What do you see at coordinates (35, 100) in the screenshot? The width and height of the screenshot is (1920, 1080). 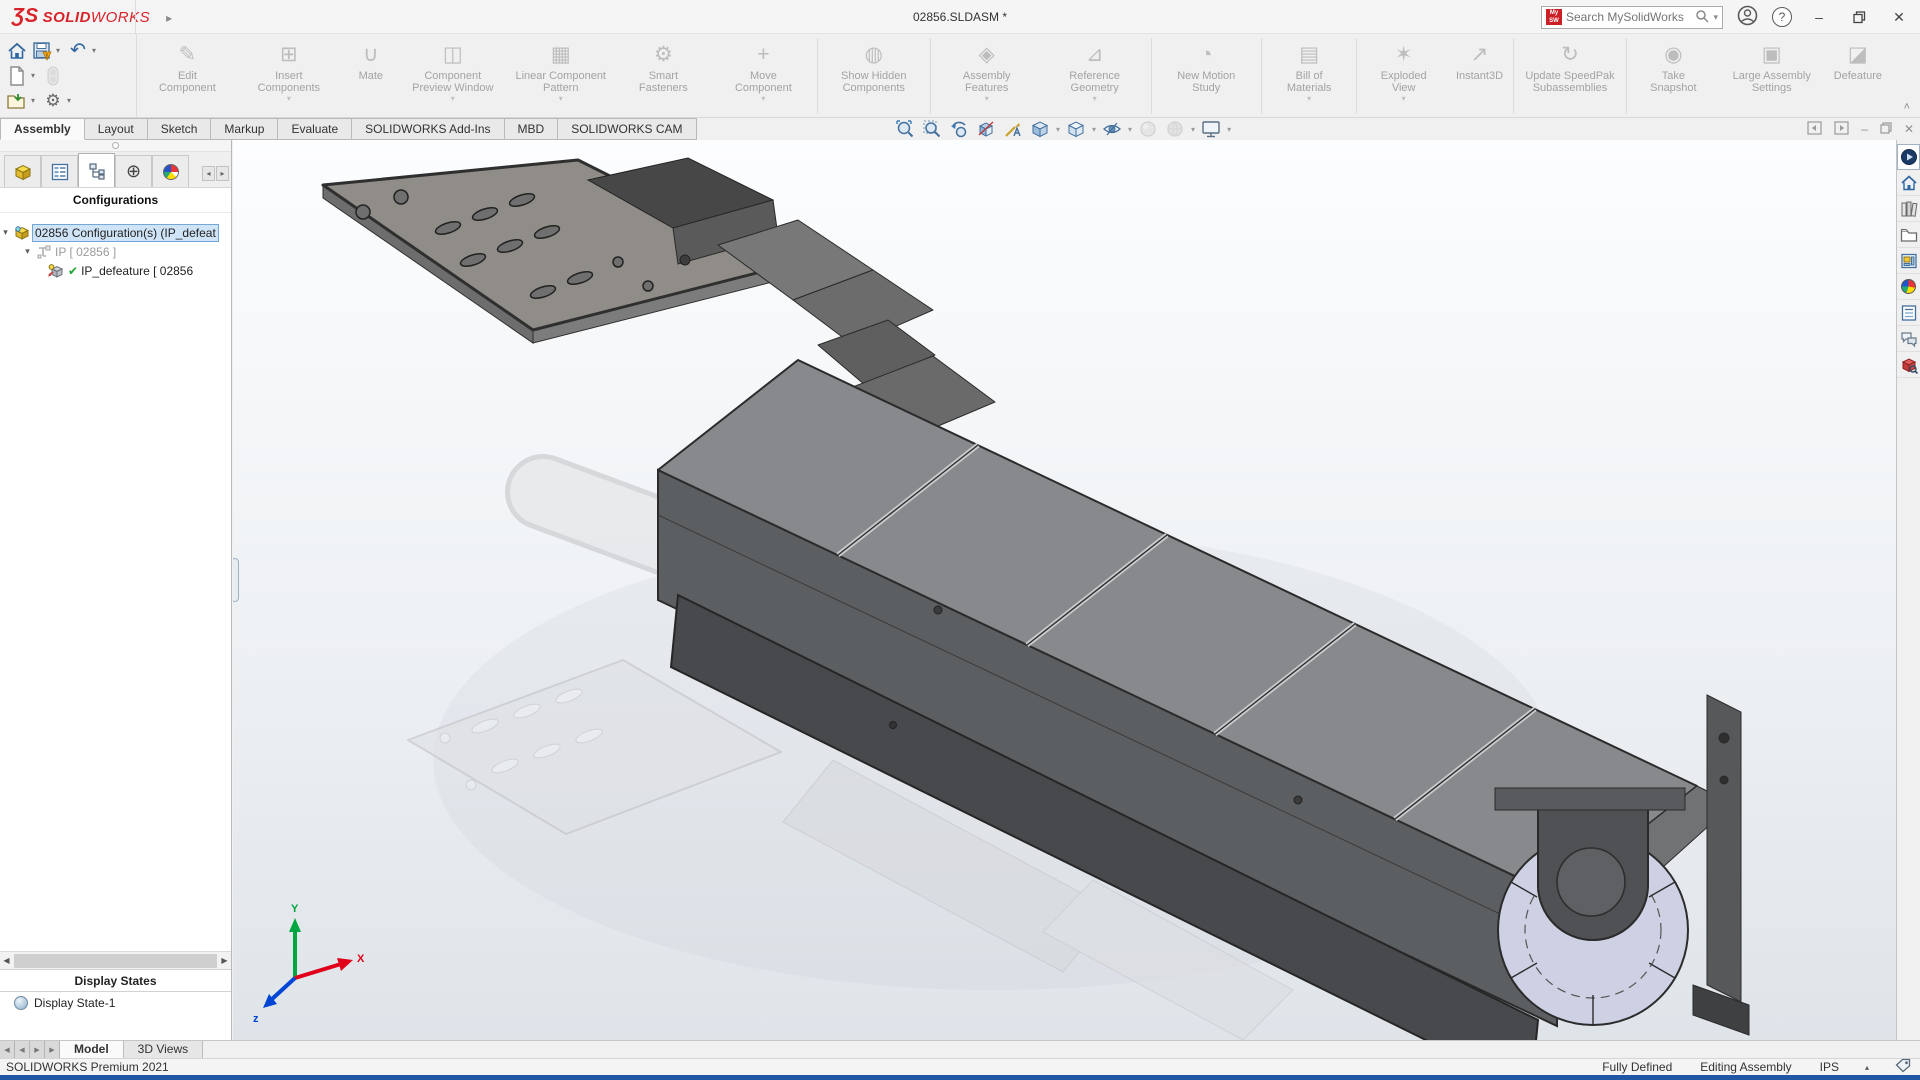 I see `open-dropdown-icon: ▾` at bounding box center [35, 100].